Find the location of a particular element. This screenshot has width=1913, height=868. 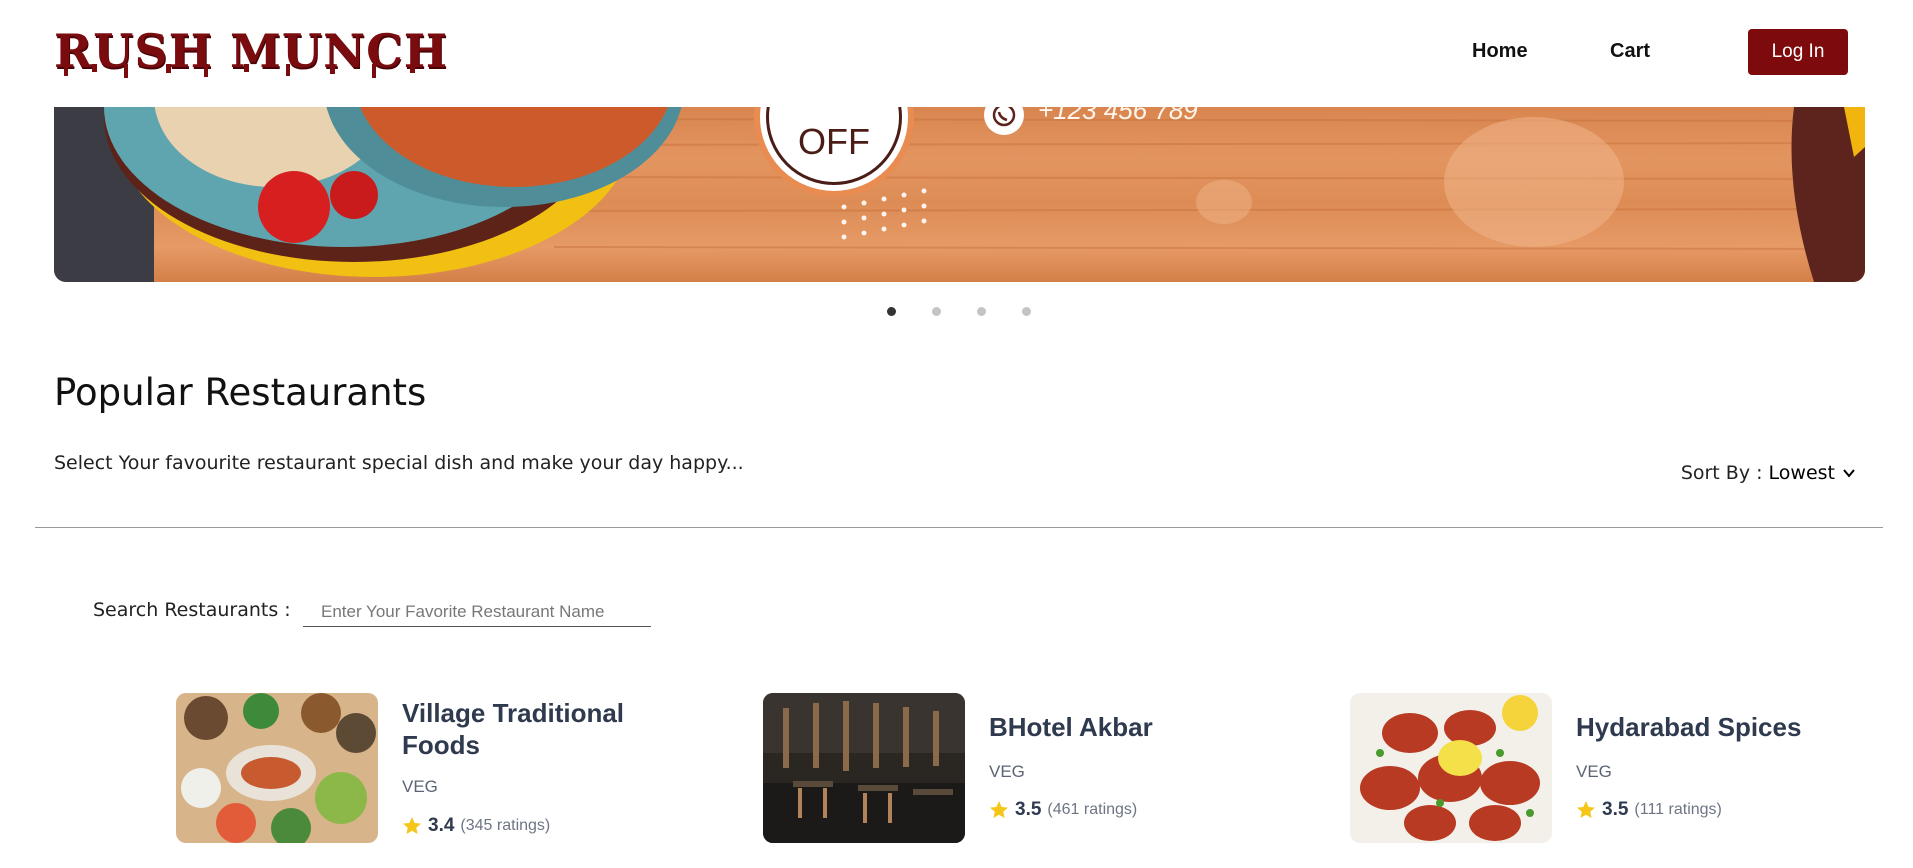

restaurant-rating: 3.5 (461 ratings) is located at coordinates (1063, 810).